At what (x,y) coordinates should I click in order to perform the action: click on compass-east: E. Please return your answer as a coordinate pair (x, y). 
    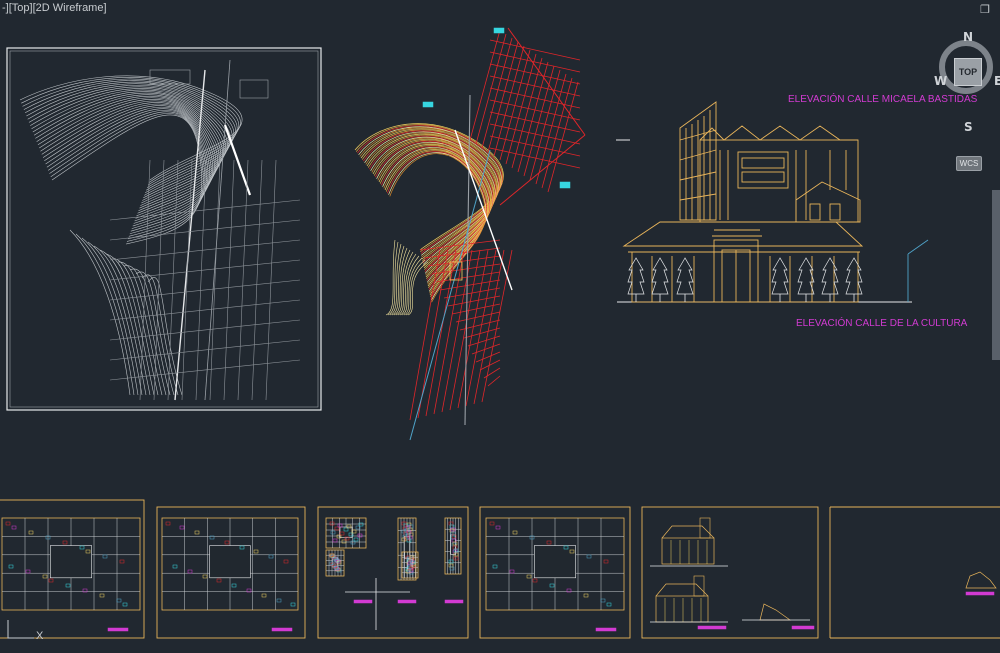
    Looking at the image, I should click on (997, 81).